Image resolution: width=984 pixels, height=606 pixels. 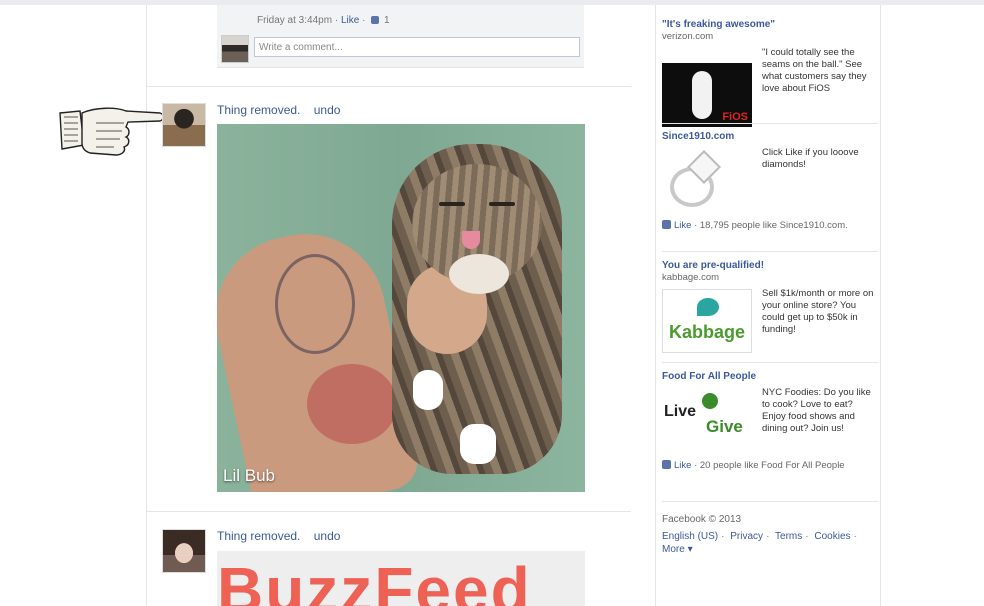 What do you see at coordinates (673, 549) in the screenshot?
I see `footer-link-more: More` at bounding box center [673, 549].